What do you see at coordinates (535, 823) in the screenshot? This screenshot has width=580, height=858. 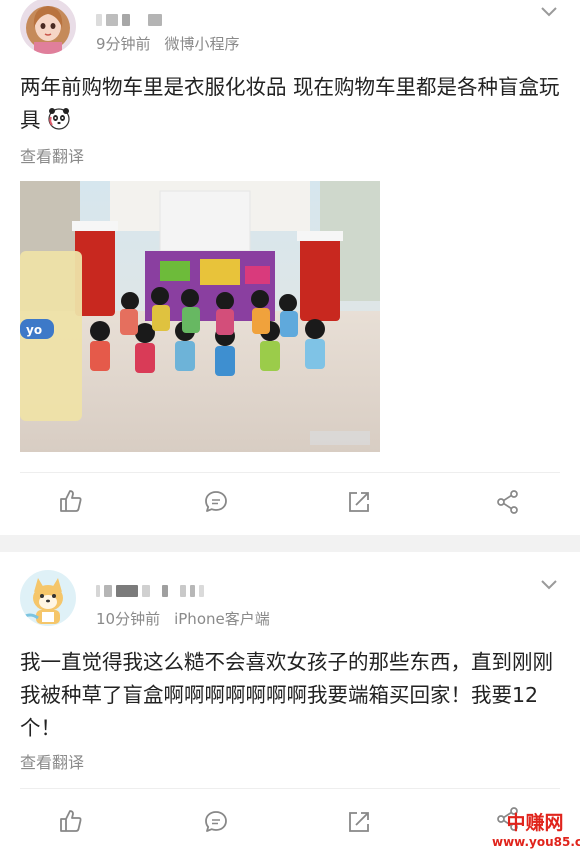 I see `watermark-title: 中赚网` at bounding box center [535, 823].